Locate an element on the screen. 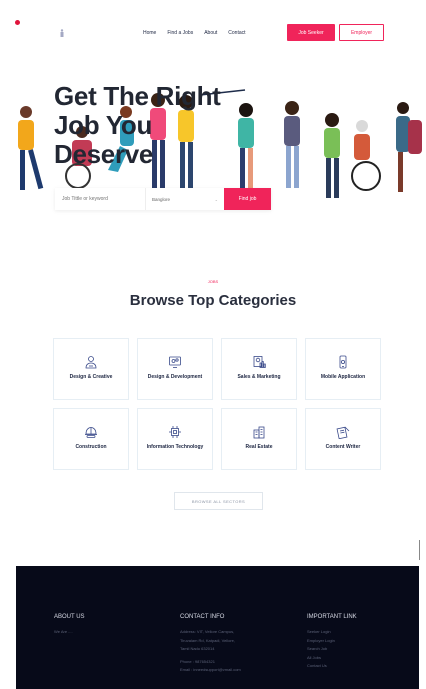 The image size is (426, 689). category-card-real-estate: Real Estate is located at coordinates (259, 439).